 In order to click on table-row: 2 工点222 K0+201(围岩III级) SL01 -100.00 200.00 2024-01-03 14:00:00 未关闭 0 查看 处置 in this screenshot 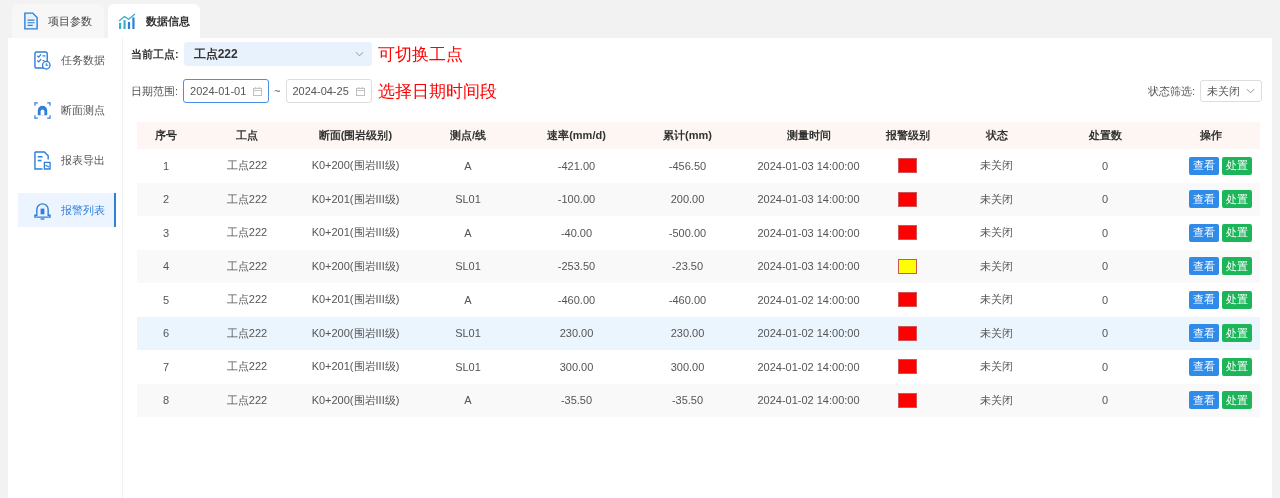, I will do `click(698, 199)`.